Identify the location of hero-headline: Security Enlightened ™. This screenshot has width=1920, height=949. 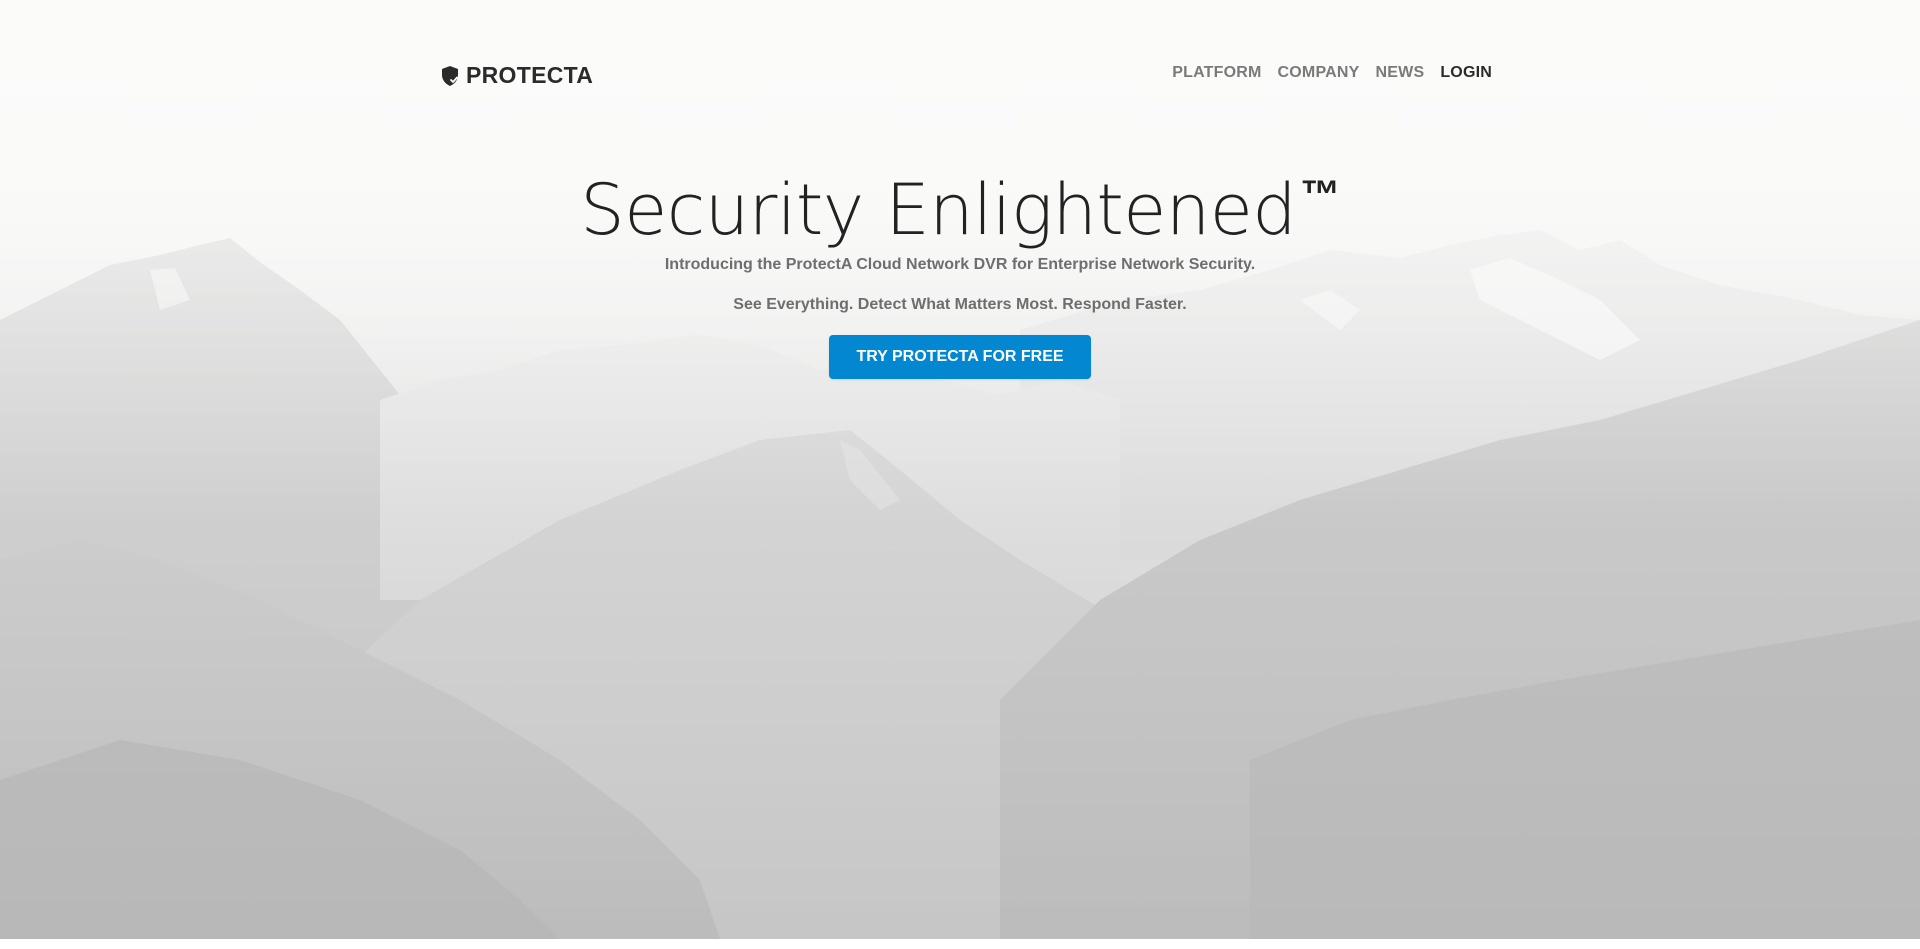
(960, 202).